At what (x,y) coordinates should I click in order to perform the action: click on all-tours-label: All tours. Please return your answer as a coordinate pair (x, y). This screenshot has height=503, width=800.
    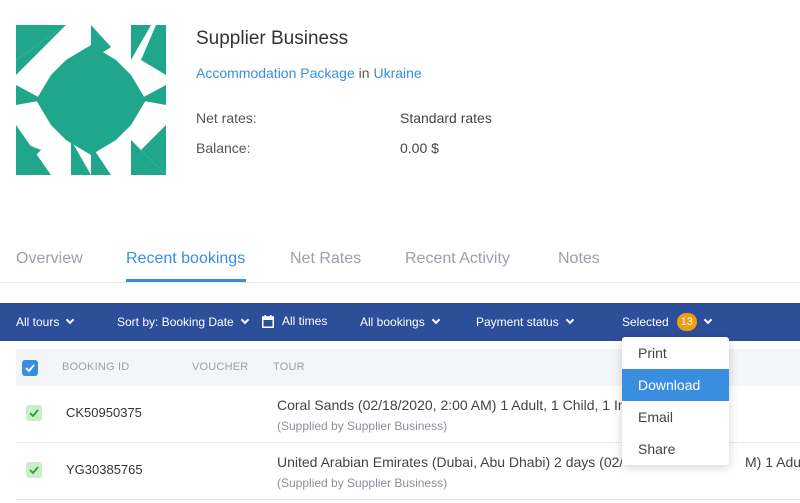
    Looking at the image, I should click on (38, 322).